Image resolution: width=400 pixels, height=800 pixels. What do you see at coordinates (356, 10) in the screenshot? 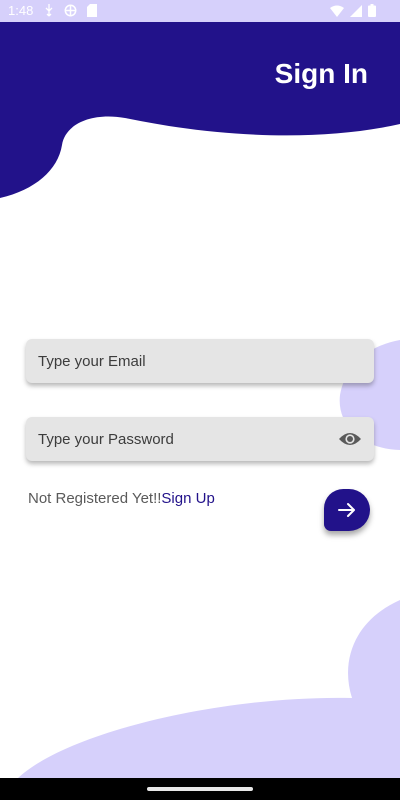
I see `signal-icon` at bounding box center [356, 10].